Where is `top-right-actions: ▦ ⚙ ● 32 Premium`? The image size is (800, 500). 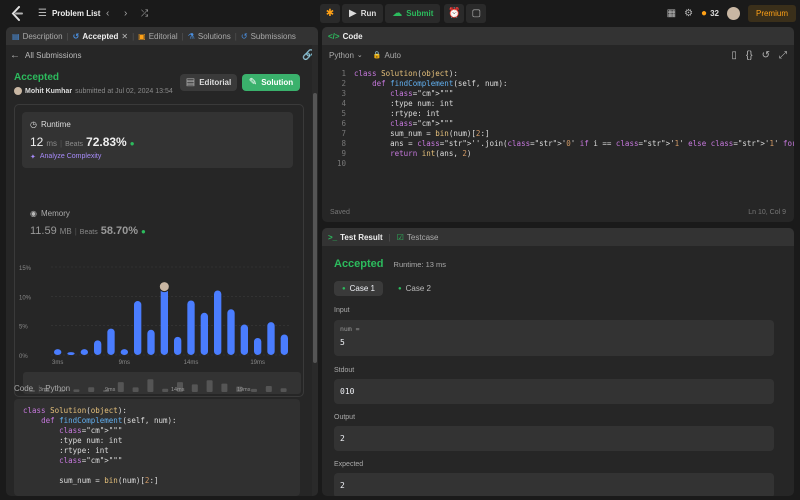 top-right-actions: ▦ ⚙ ● 32 Premium is located at coordinates (731, 13).